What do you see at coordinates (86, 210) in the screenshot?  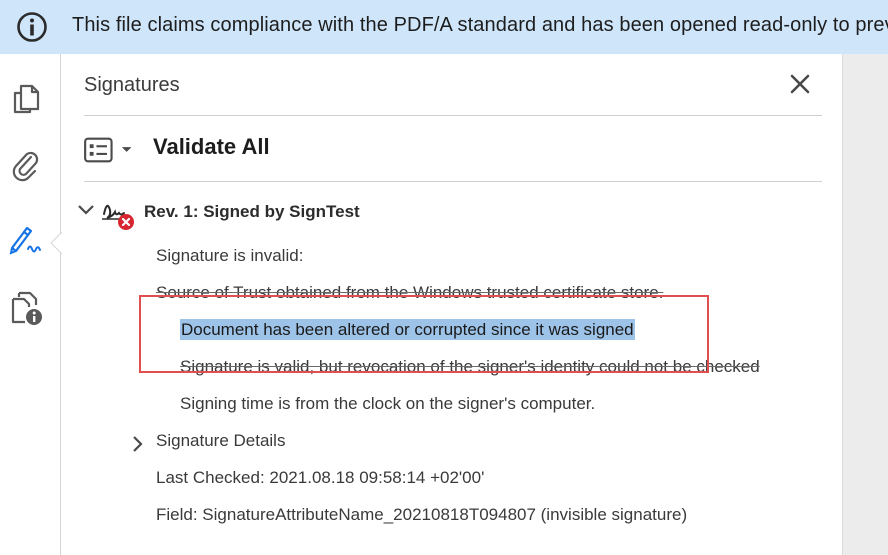 I see `chevron-down-icon` at bounding box center [86, 210].